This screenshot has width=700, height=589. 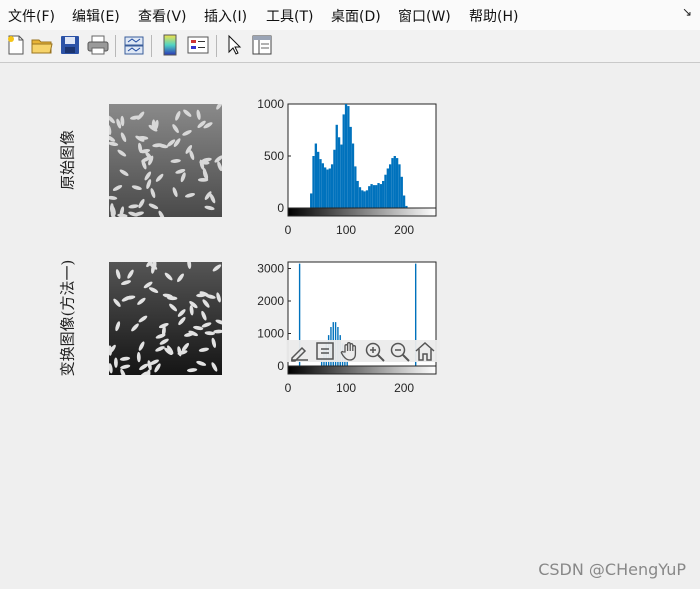 I want to click on axes-toolbar, so click(x=363, y=351).